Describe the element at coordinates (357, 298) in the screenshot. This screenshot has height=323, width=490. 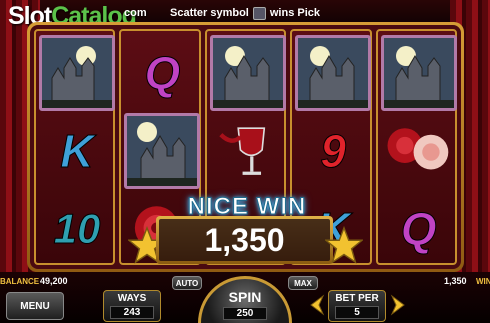
I see `bet-per-label: BET PER` at that location.